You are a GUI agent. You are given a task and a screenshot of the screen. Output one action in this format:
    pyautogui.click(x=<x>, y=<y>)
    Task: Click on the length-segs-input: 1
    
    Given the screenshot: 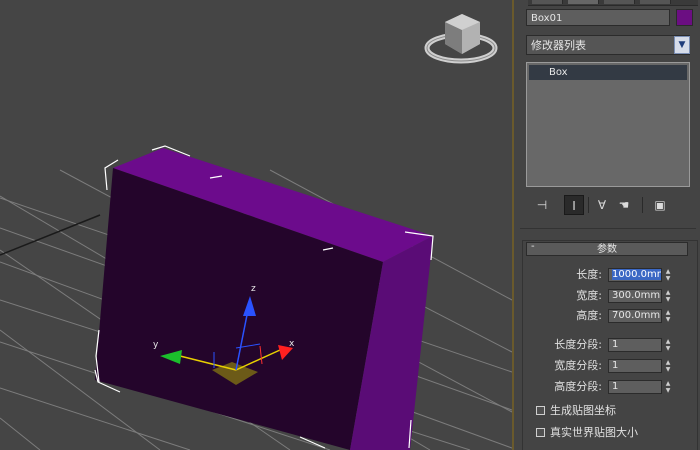 What is the action you would take?
    pyautogui.click(x=635, y=345)
    